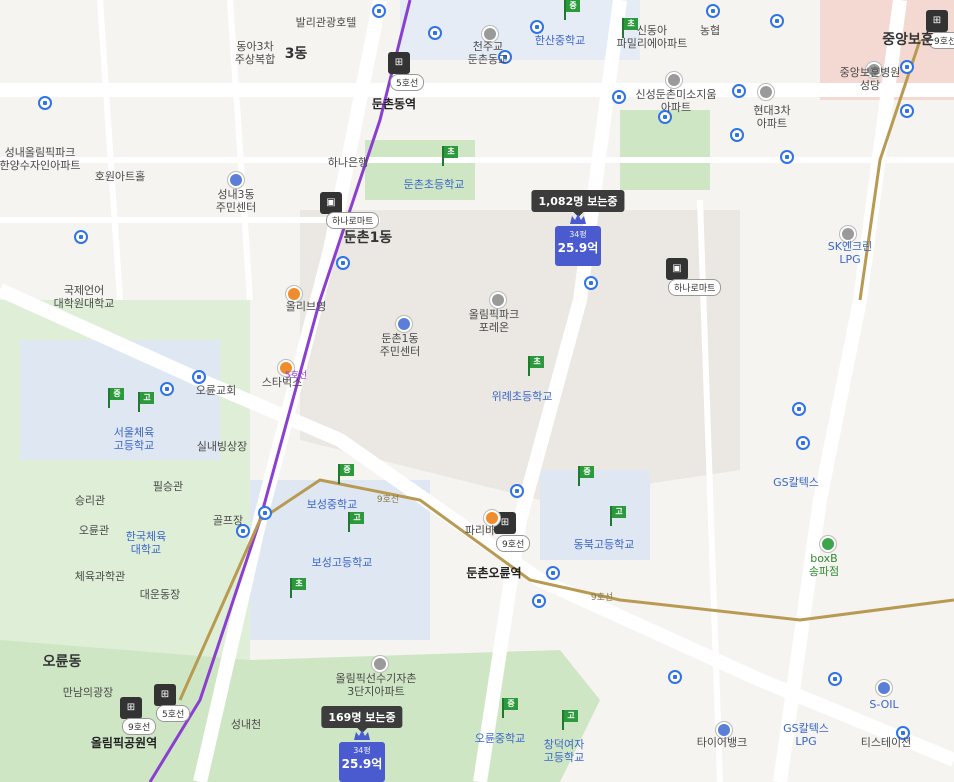  Describe the element at coordinates (120, 176) in the screenshot. I see `label-hoewon-hall: 호원아트홀` at that location.